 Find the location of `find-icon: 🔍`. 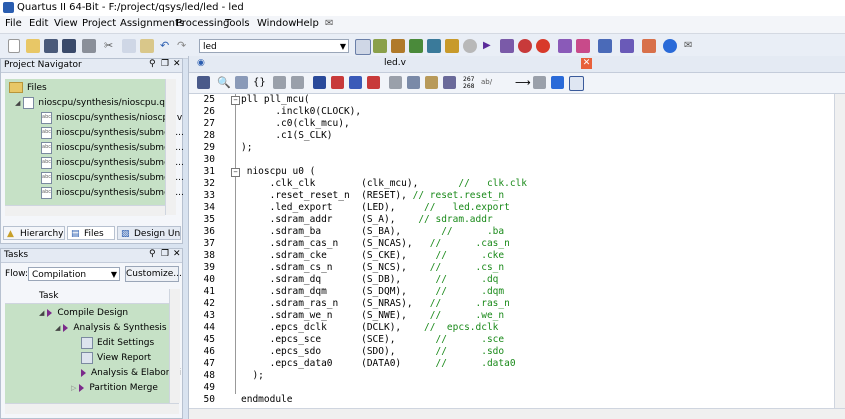

find-icon: 🔍 is located at coordinates (224, 82).